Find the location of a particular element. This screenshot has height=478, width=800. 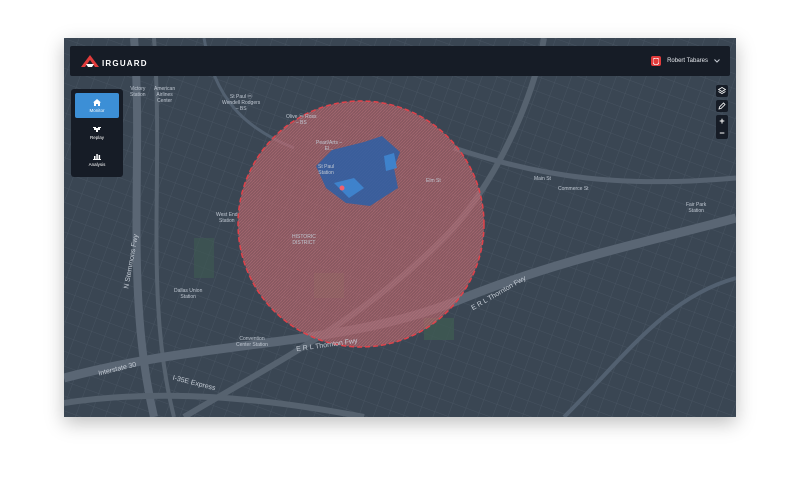

map-tools: + − is located at coordinates (722, 112).